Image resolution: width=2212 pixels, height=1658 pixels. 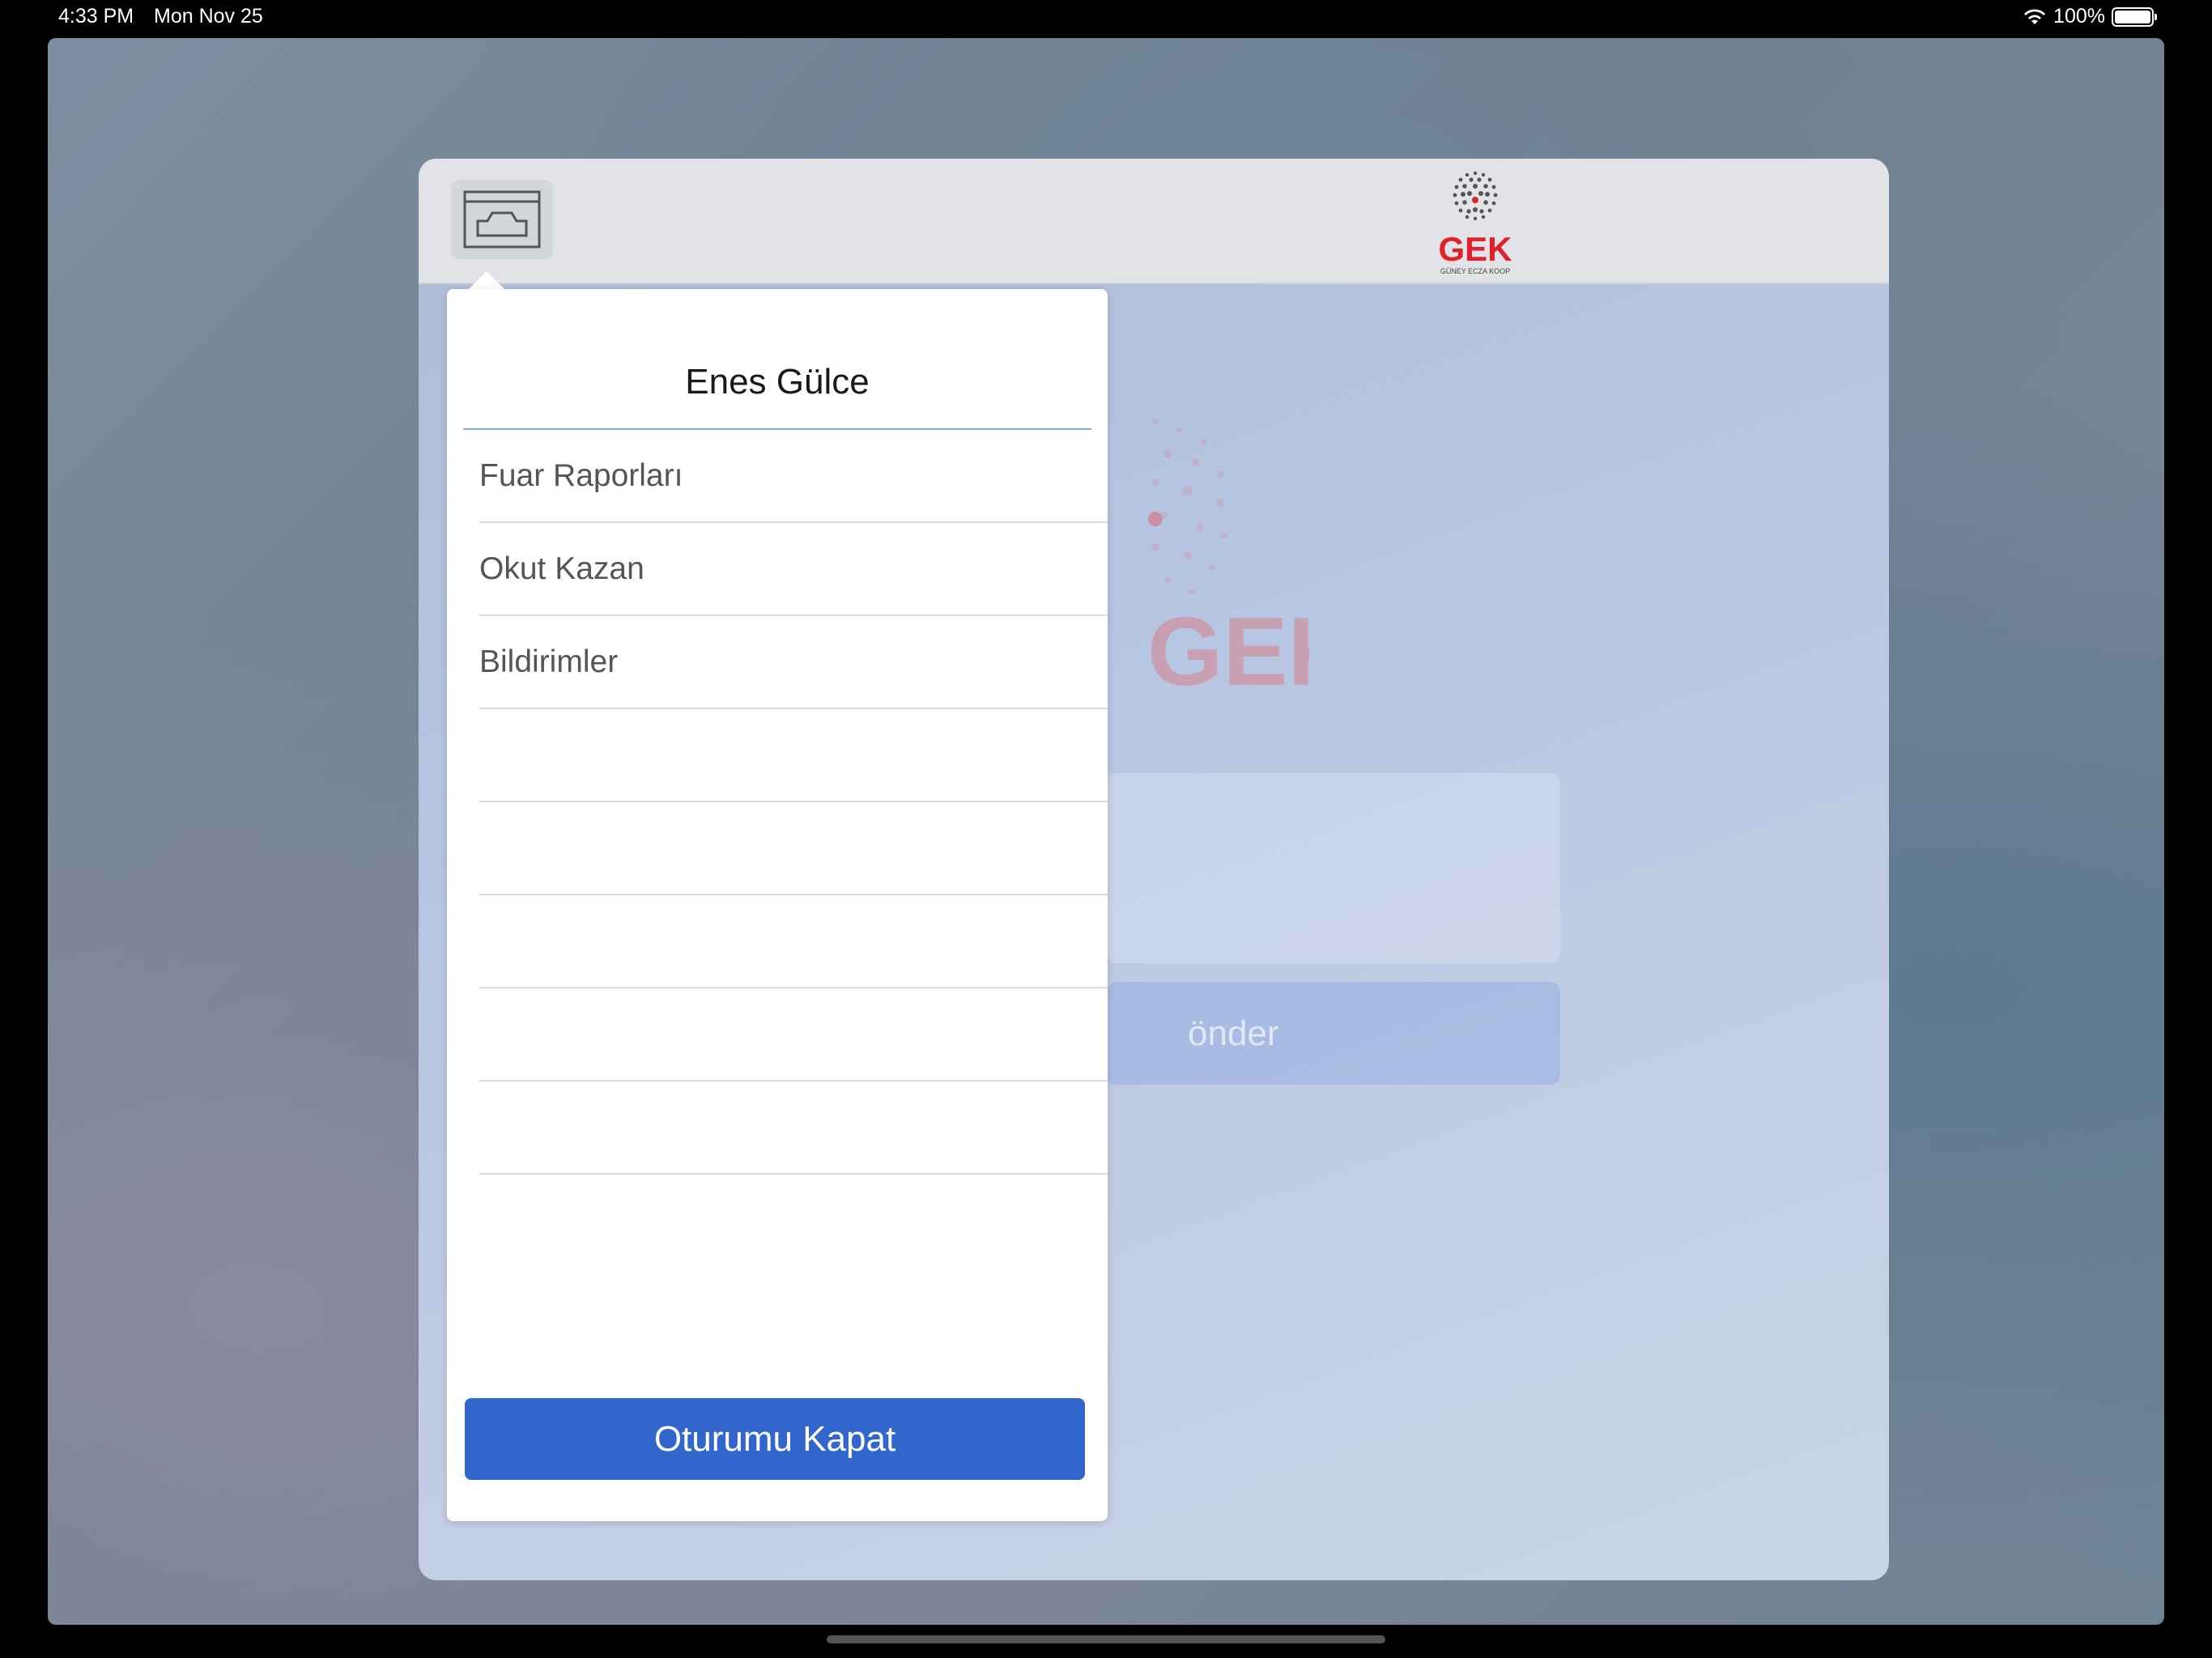 I want to click on user-name: Enes Gülce, so click(x=778, y=382).